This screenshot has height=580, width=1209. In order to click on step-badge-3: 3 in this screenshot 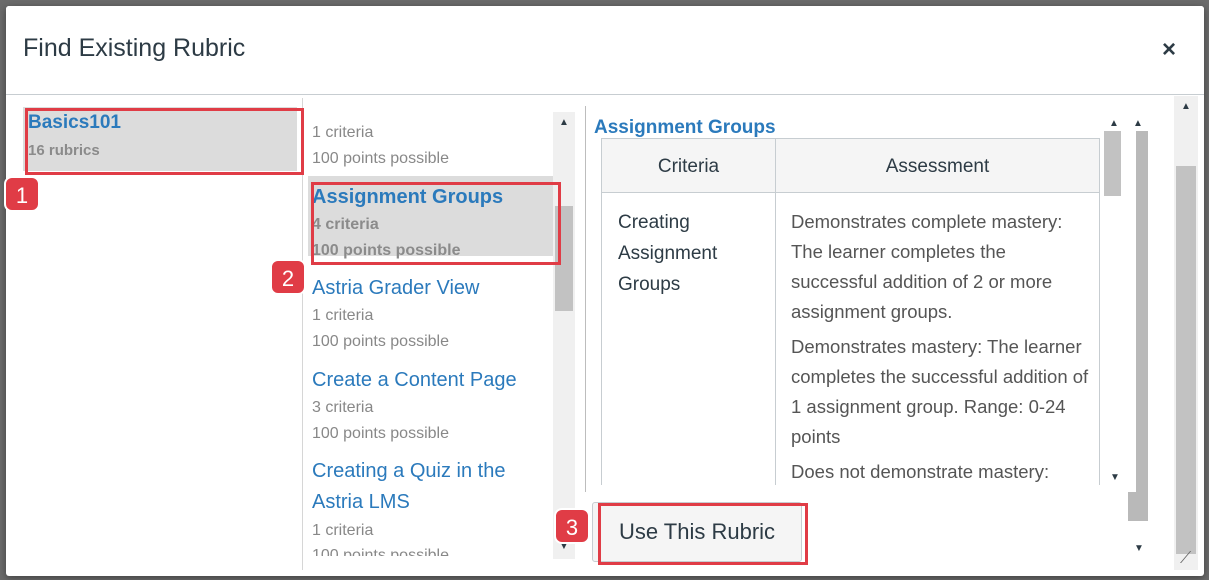, I will do `click(572, 526)`.